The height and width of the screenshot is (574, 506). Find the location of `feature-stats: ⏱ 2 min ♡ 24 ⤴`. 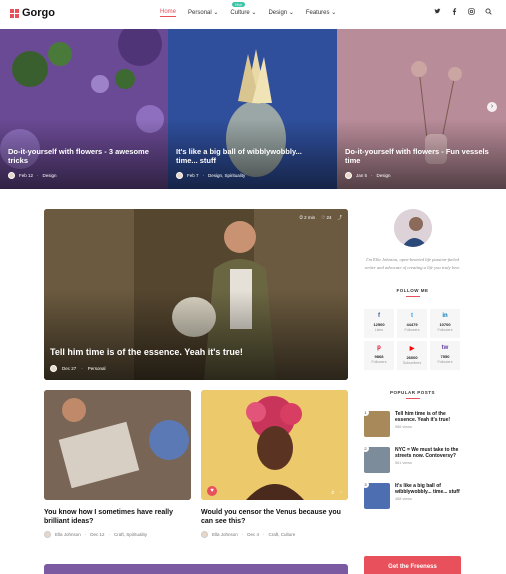

feature-stats: ⏱ 2 min ♡ 24 ⤴ is located at coordinates (320, 218).